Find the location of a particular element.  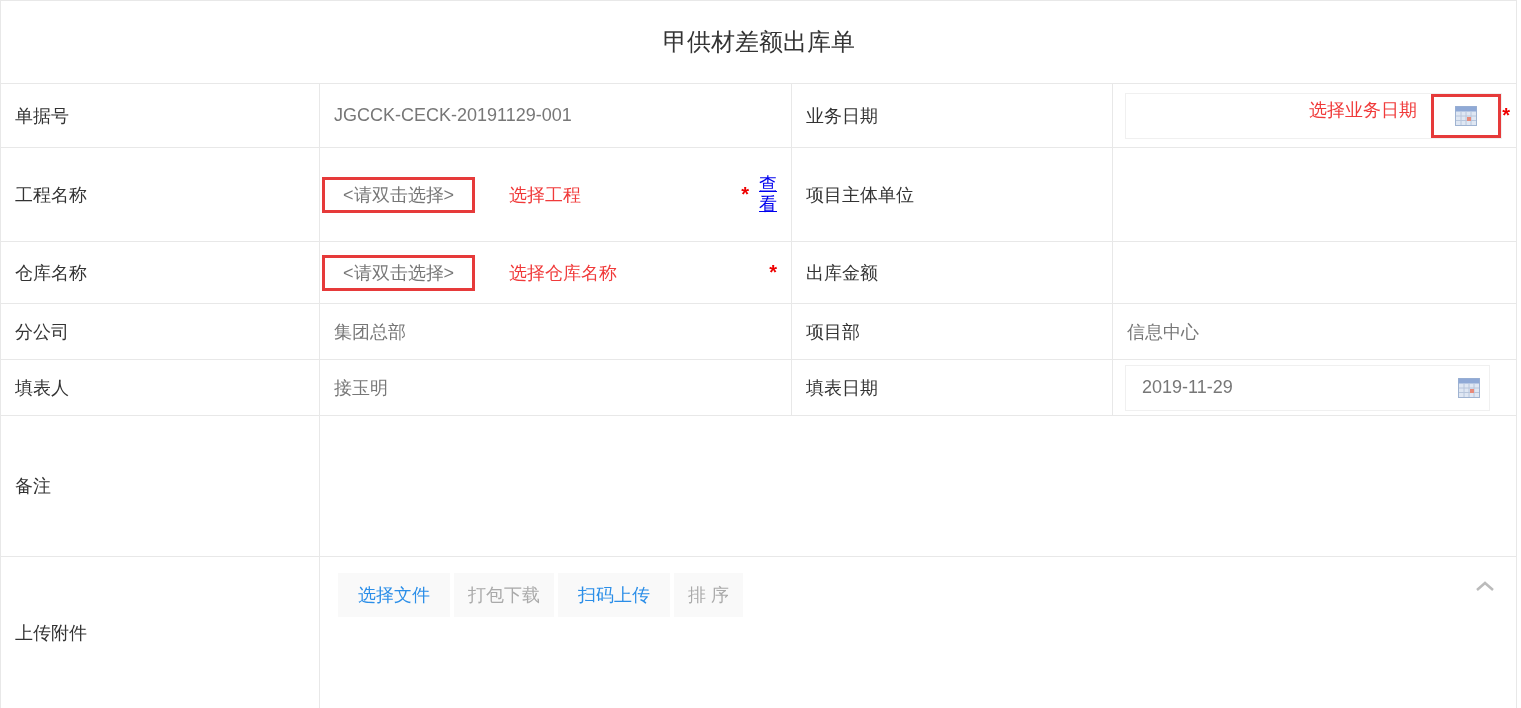

upload-toolbar-button: 扫码上传 is located at coordinates (614, 595).